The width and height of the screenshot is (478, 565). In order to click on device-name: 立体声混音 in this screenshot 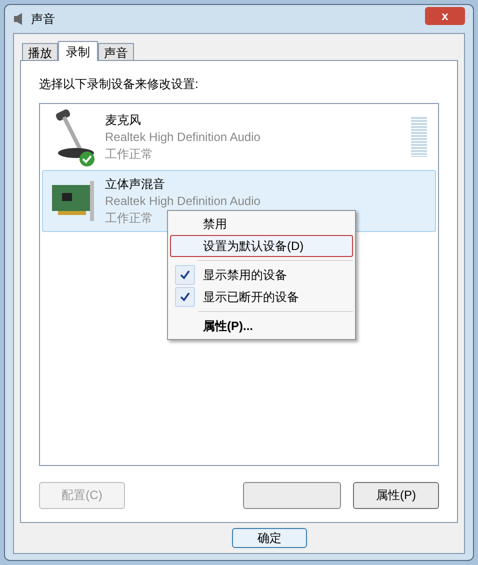, I will do `click(135, 184)`.